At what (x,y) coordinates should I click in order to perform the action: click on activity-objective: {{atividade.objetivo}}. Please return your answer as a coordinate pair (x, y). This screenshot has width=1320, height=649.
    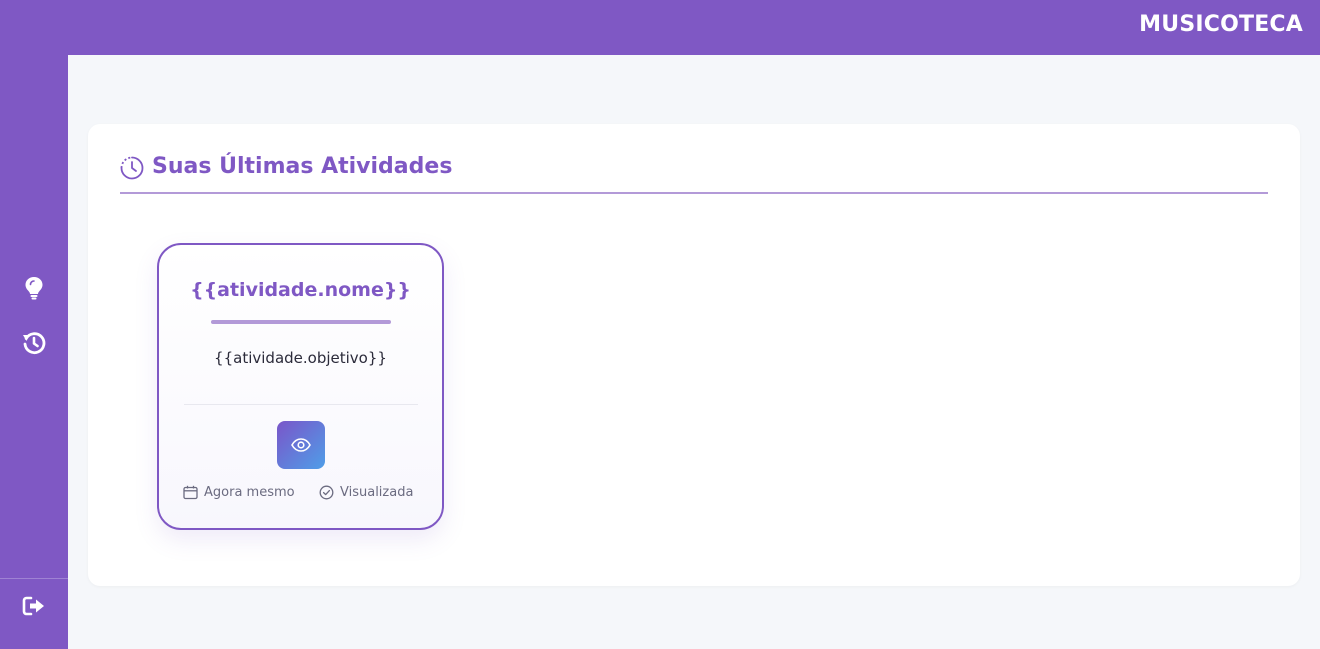
    Looking at the image, I should click on (300, 358).